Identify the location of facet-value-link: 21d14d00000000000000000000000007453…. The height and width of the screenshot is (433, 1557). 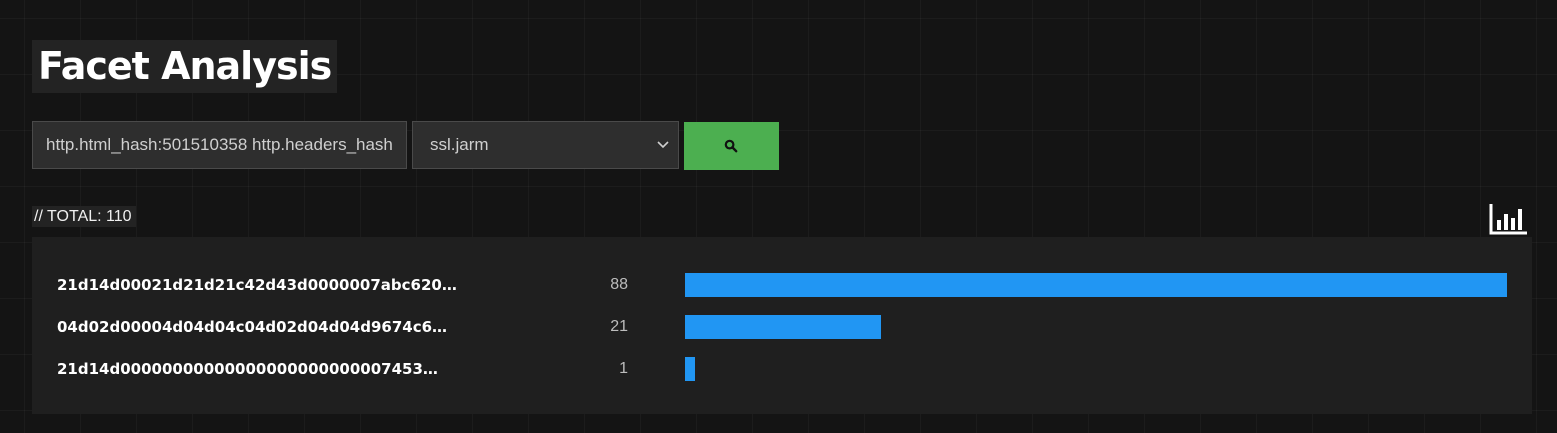
(278, 369).